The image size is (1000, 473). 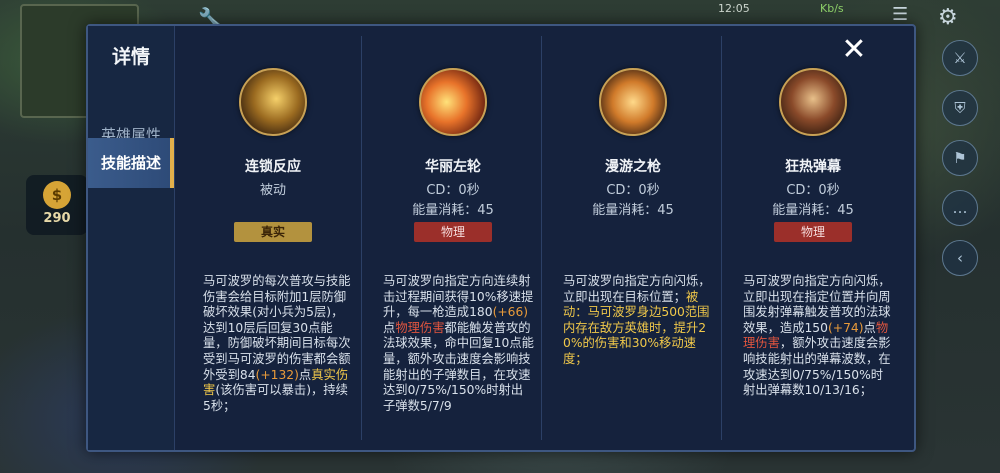 I want to click on sword-icon: ⚔, so click(x=960, y=58).